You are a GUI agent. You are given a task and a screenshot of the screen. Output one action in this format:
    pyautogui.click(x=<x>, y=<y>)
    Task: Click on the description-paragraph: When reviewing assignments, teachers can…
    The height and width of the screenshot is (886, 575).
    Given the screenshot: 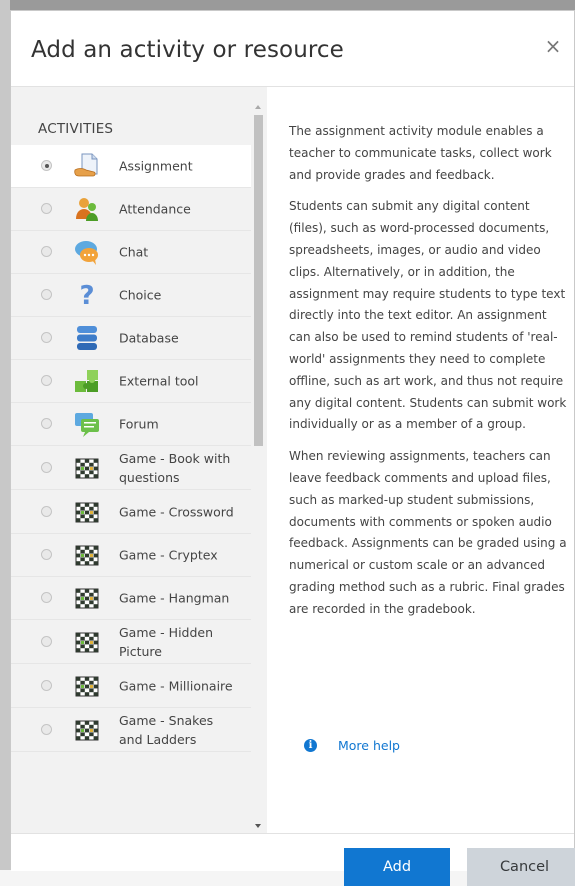 What is the action you would take?
    pyautogui.click(x=428, y=532)
    